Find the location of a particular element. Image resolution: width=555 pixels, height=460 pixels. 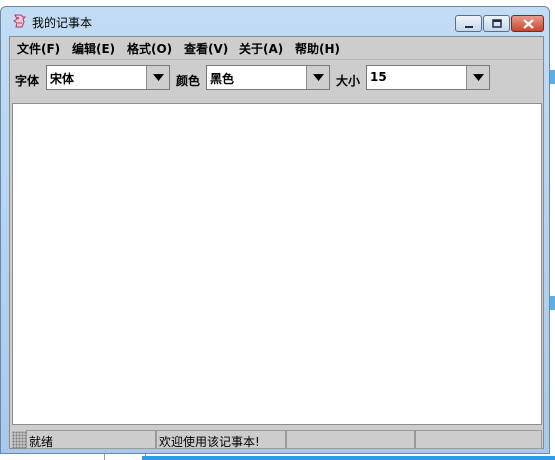

format-toolbar: 字体 宋体 颜色 黑色 大小 15 is located at coordinates (276, 78).